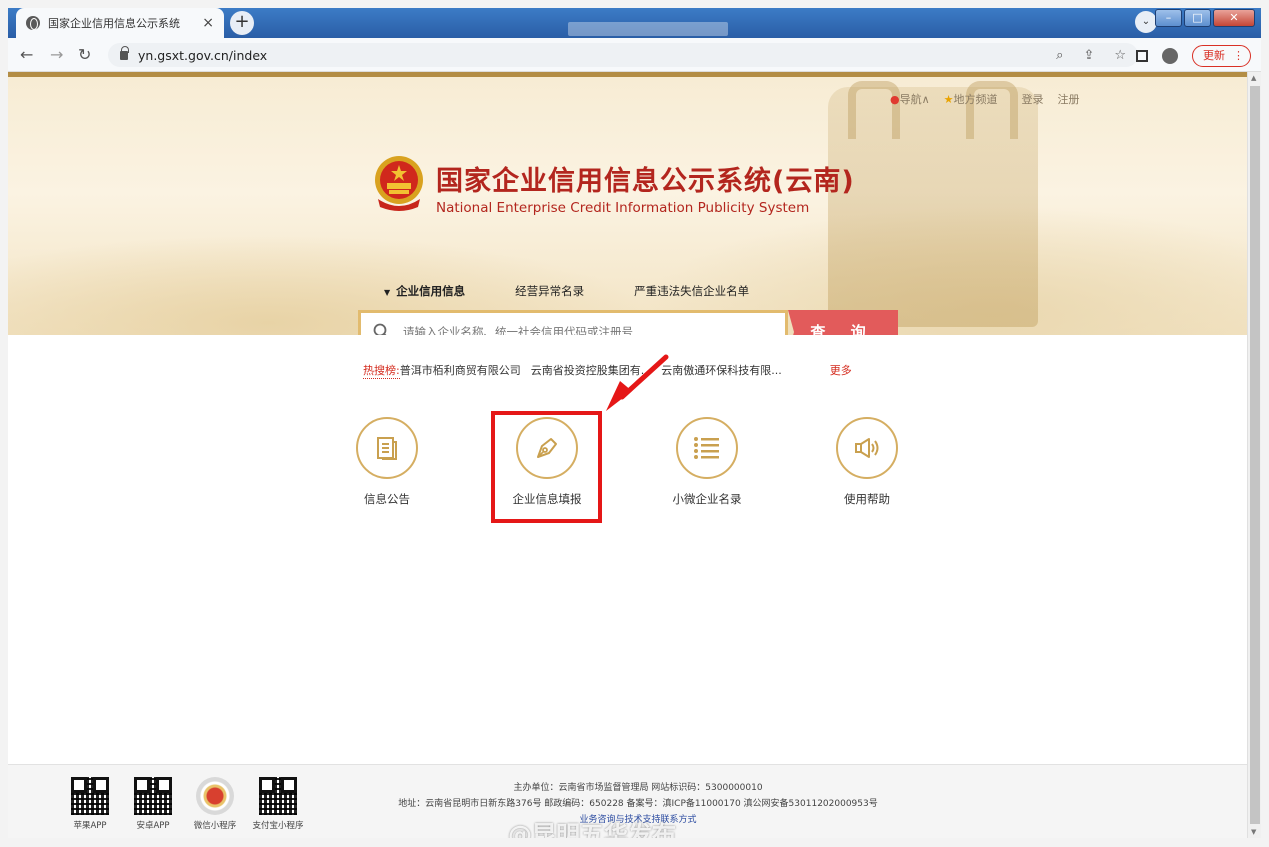  What do you see at coordinates (546, 467) in the screenshot?
I see `annotation-highlight-box` at bounding box center [546, 467].